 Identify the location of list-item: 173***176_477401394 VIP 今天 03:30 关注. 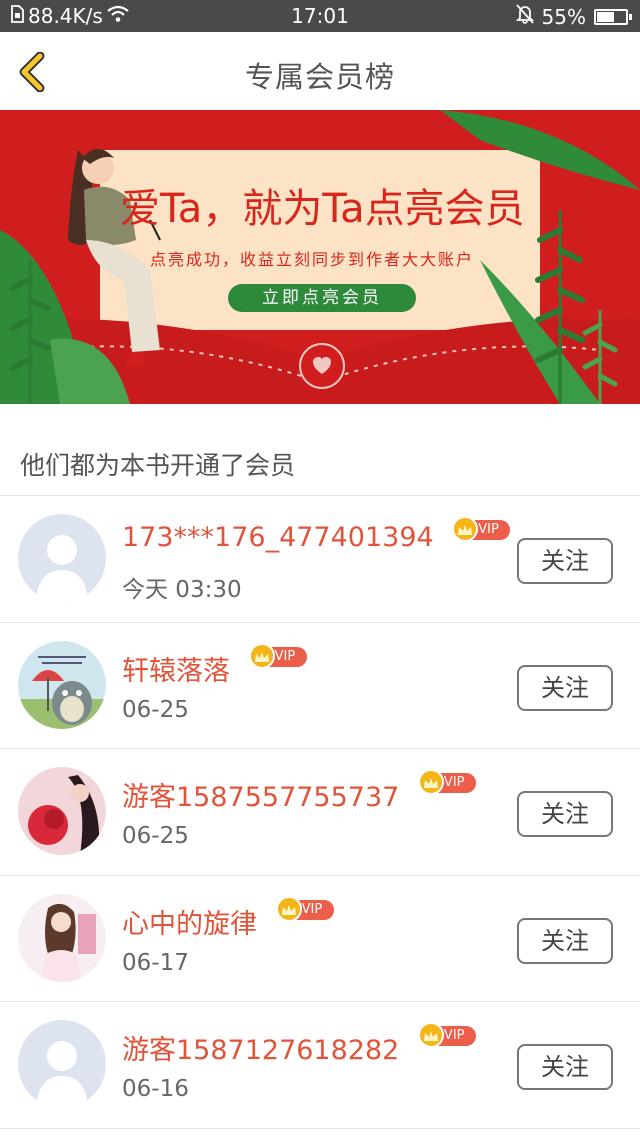
(320, 559).